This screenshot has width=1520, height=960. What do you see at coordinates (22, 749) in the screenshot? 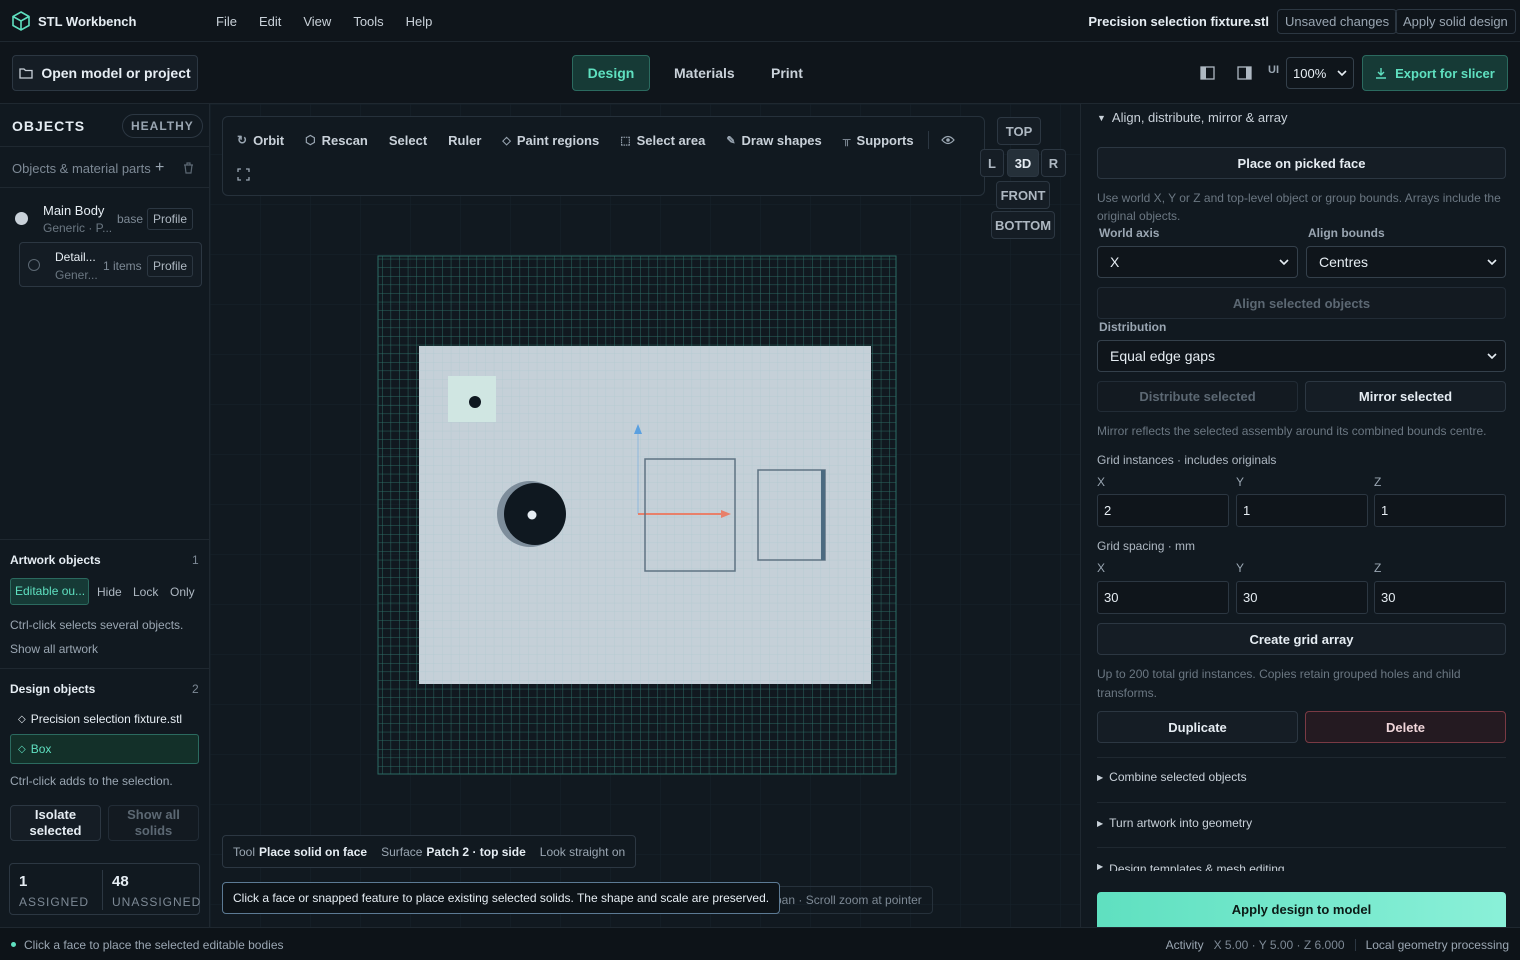
I see `diamond-icon: ◇` at bounding box center [22, 749].